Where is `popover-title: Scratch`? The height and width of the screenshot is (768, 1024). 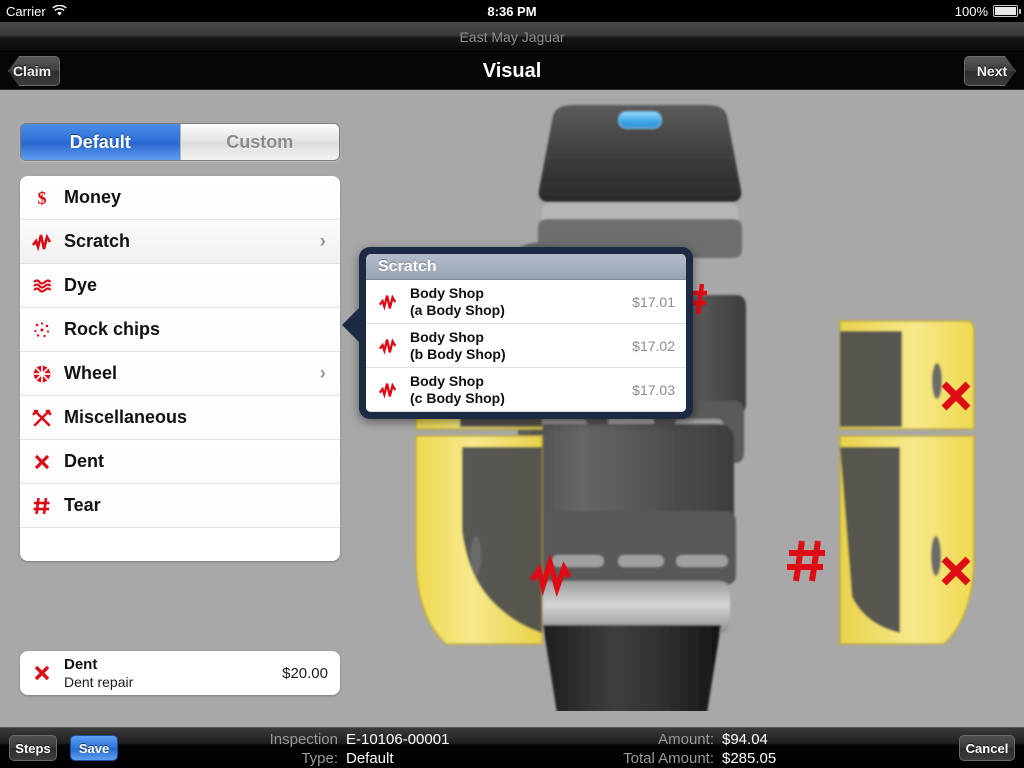
popover-title: Scratch is located at coordinates (526, 267).